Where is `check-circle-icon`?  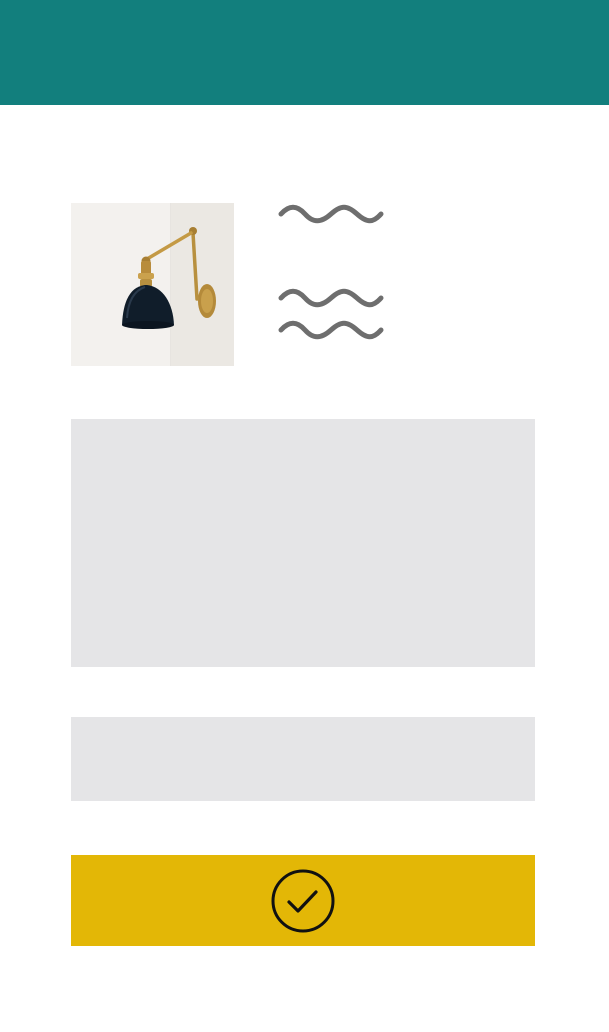 check-circle-icon is located at coordinates (303, 900).